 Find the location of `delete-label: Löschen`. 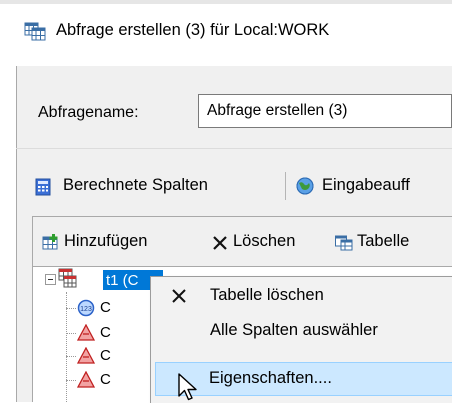

delete-label: Löschen is located at coordinates (264, 241).